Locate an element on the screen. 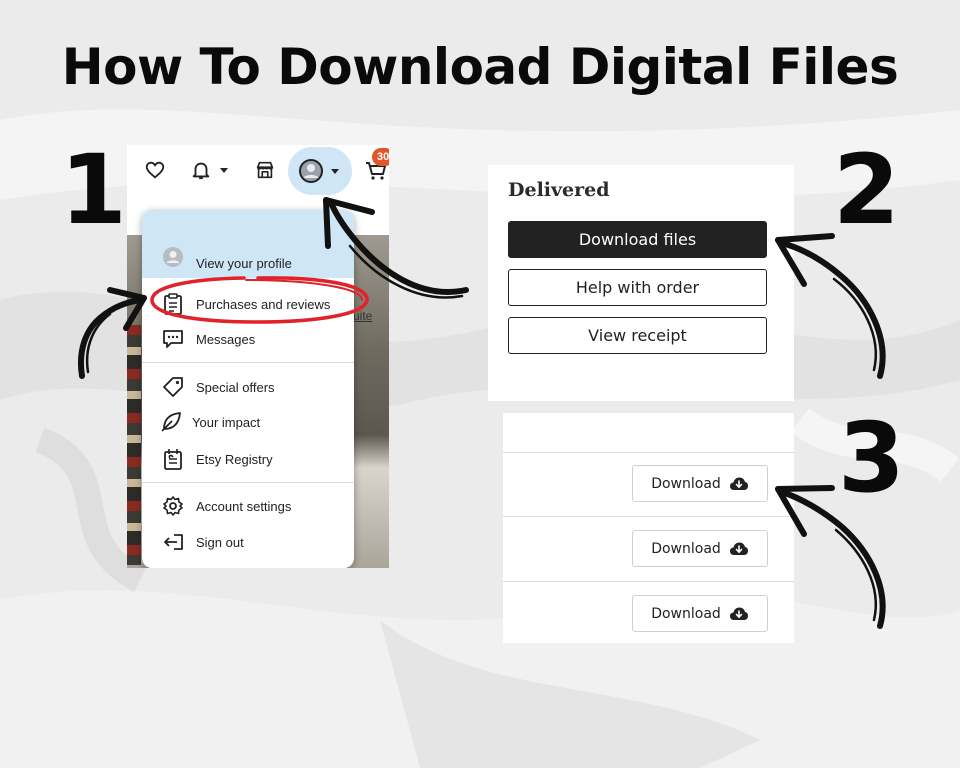 The width and height of the screenshot is (960, 768). arrow-to-purchases is located at coordinates (110, 338).